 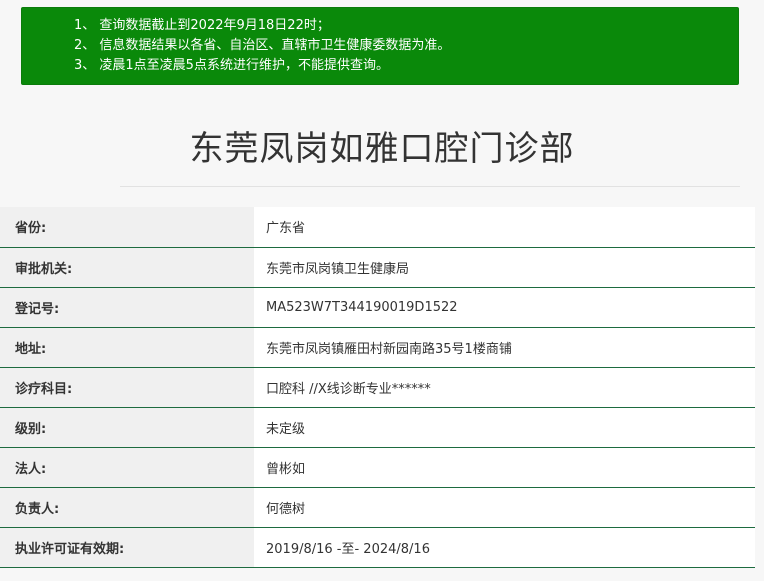 What do you see at coordinates (504, 547) in the screenshot?
I see `row-value-license-validity: 2019/8/16 -至- 2024/8/16` at bounding box center [504, 547].